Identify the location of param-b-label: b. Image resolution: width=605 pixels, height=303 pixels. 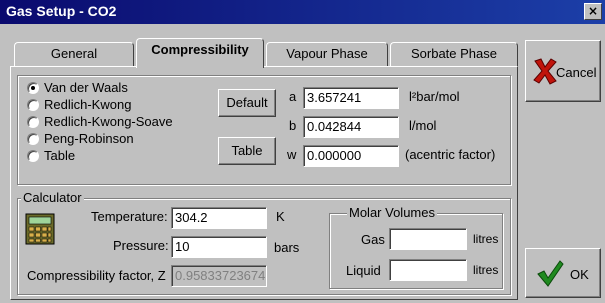
(293, 125).